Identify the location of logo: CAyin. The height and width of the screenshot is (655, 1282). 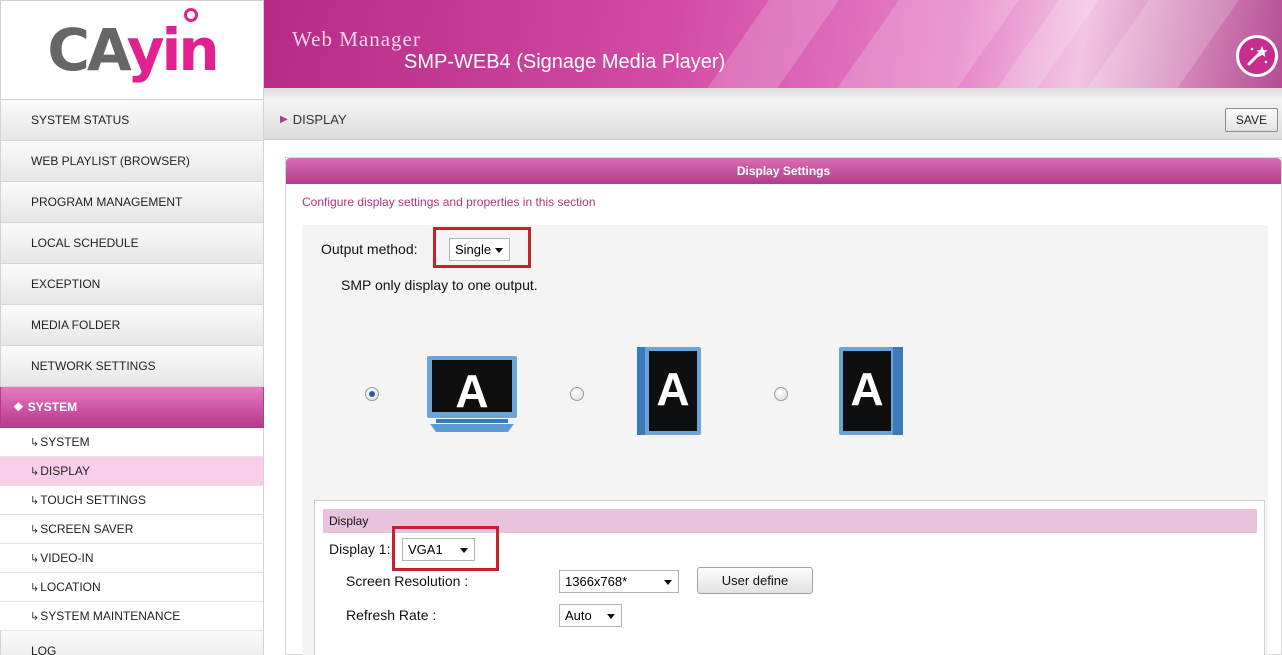
(132, 50).